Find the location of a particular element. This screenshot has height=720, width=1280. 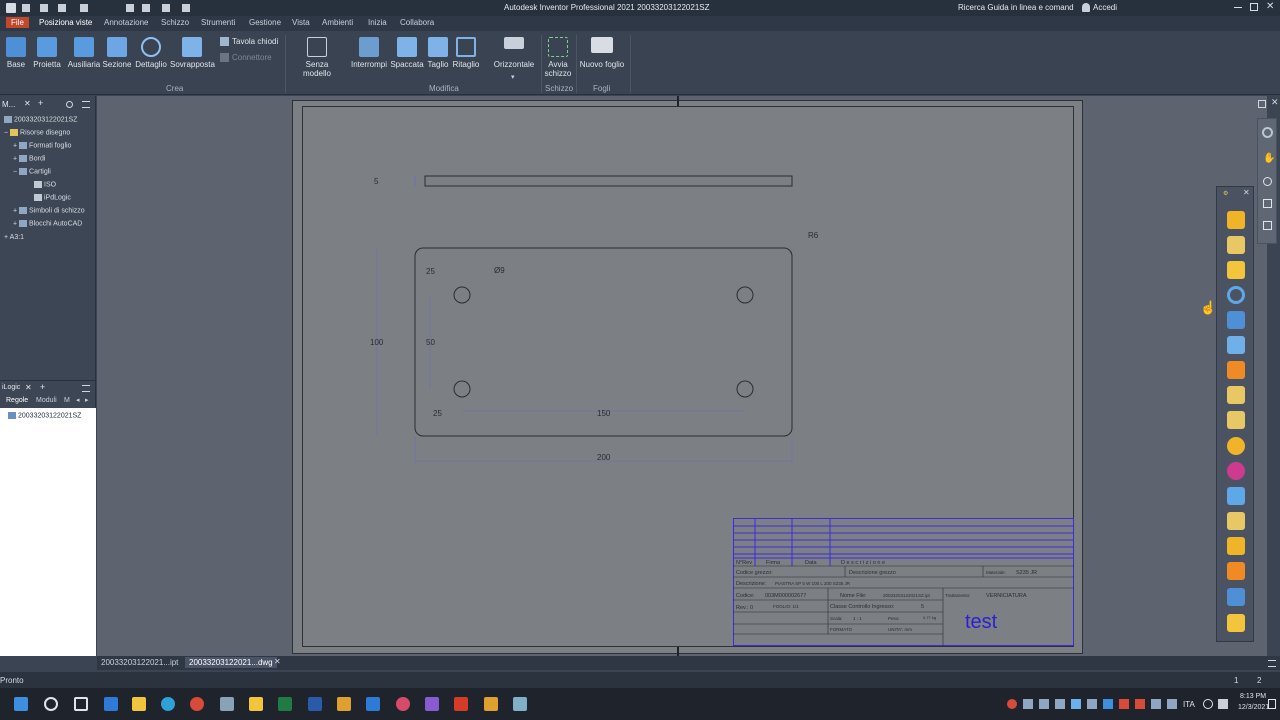

horizontal-button: Orizzontale is located at coordinates (514, 53).